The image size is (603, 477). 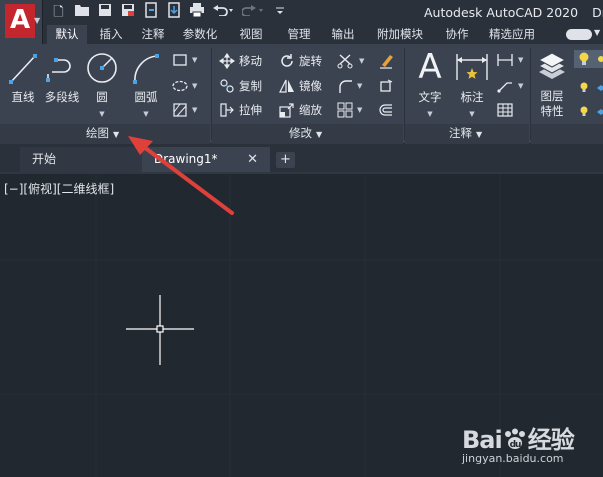 What do you see at coordinates (514, 439) in the screenshot?
I see `paw-icon: du` at bounding box center [514, 439].